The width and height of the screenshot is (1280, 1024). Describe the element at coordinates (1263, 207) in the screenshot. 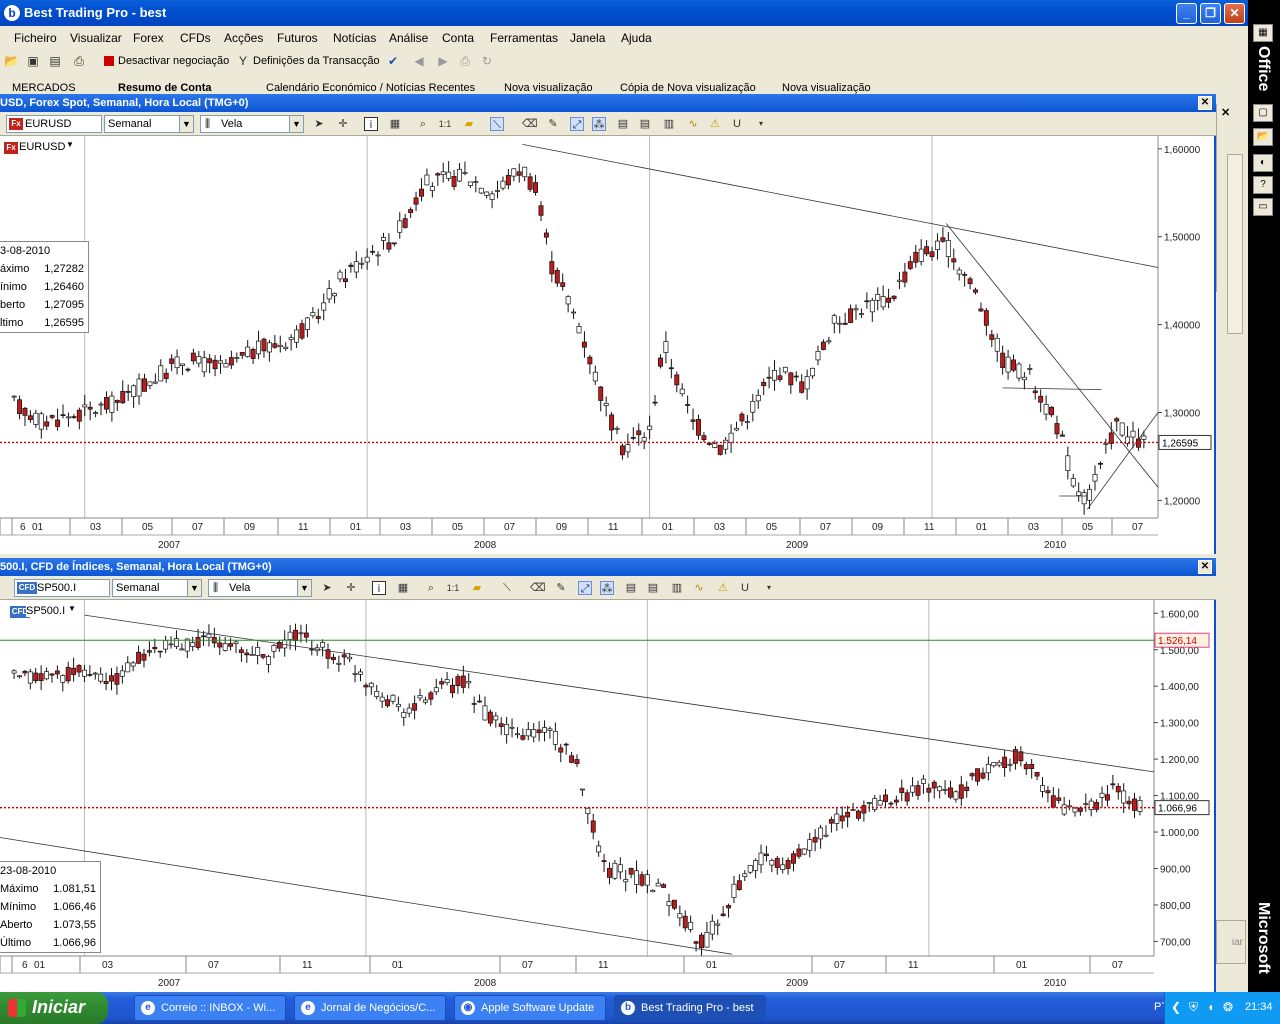

I see `office-console-icon: ▭` at that location.